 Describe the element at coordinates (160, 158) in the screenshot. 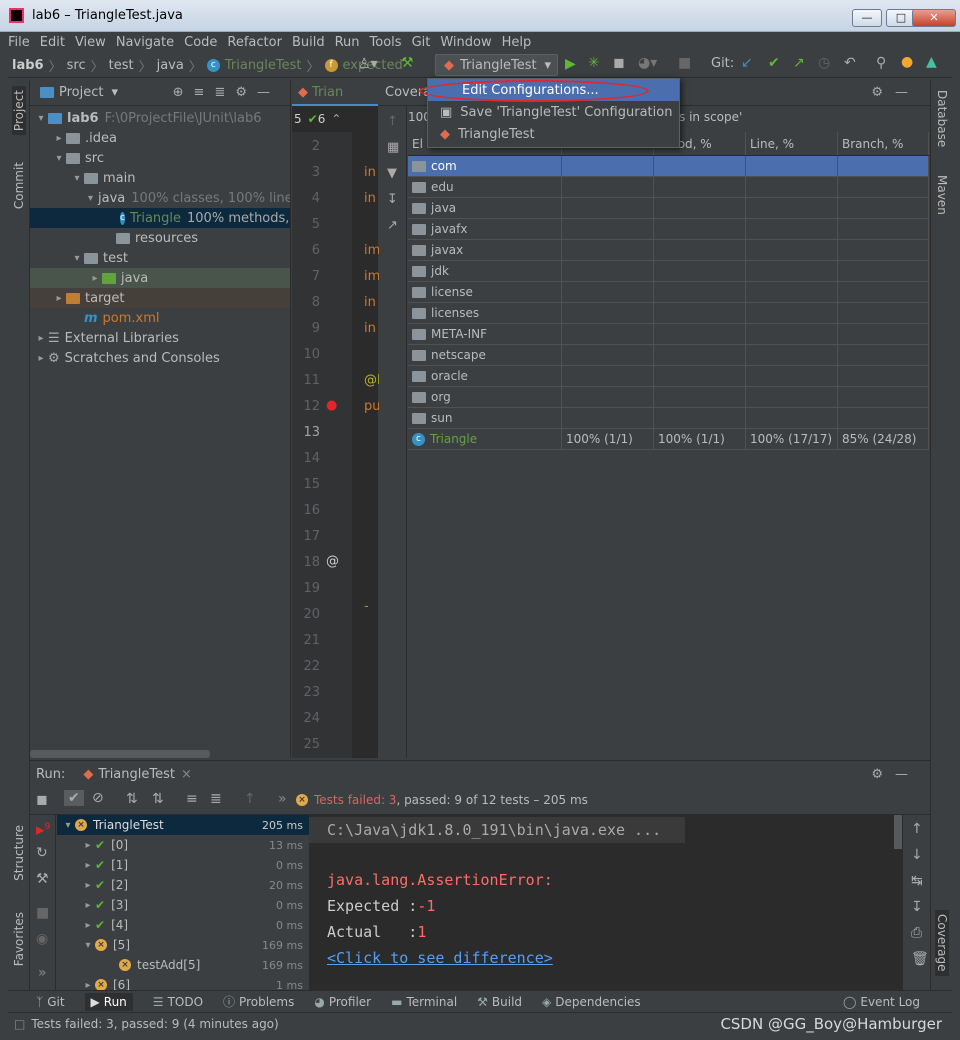

I see `tree-item-src: ▾ src` at that location.